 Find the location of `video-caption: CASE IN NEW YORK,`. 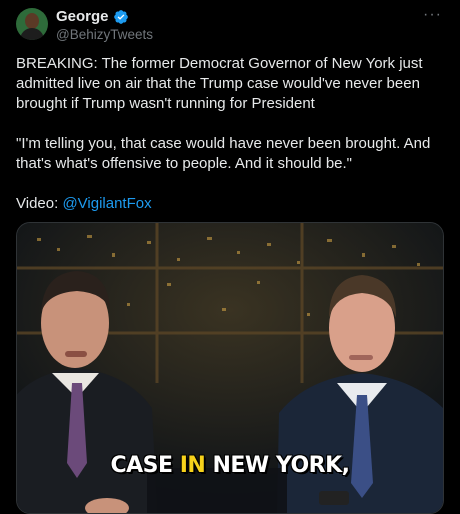

video-caption: CASE IN NEW YORK, is located at coordinates (230, 465).